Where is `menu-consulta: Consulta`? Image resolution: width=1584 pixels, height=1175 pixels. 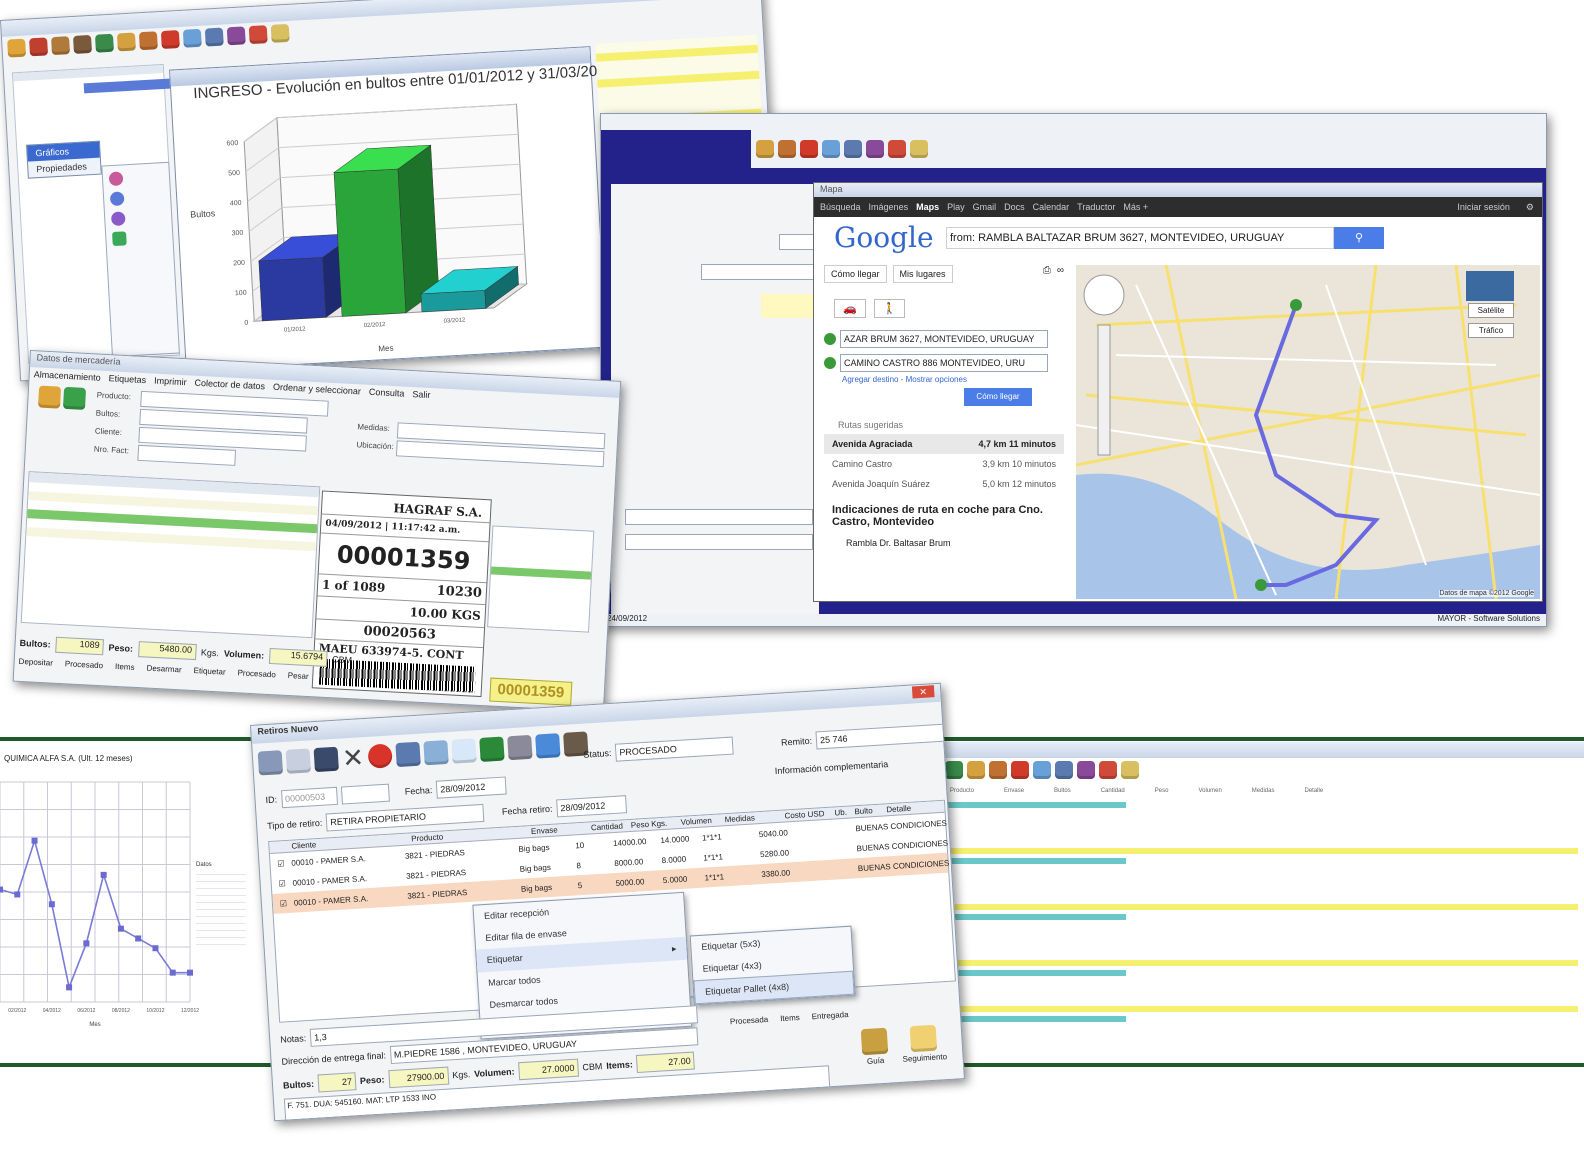 menu-consulta: Consulta is located at coordinates (387, 393).